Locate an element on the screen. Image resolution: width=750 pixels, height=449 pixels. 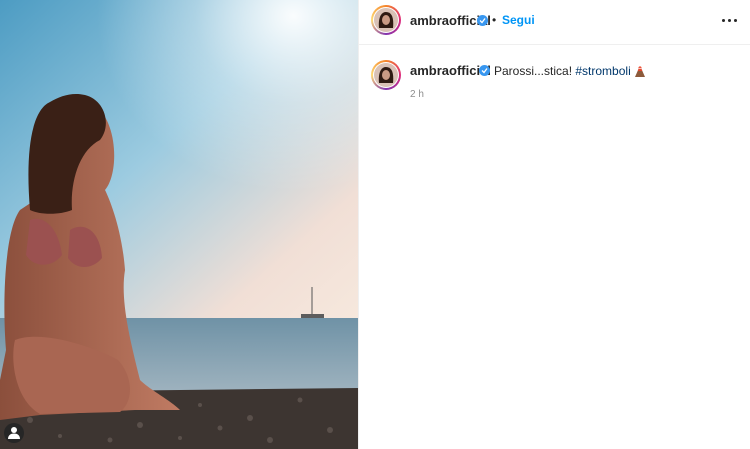
hashtag-link: #stromboli is located at coordinates (602, 71).